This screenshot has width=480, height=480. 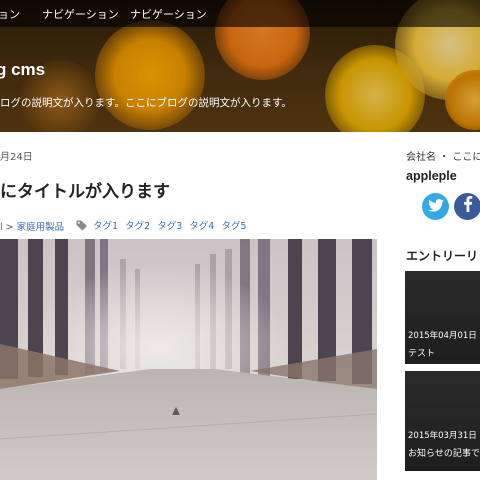 I want to click on post-date: 月24日, so click(x=16, y=157).